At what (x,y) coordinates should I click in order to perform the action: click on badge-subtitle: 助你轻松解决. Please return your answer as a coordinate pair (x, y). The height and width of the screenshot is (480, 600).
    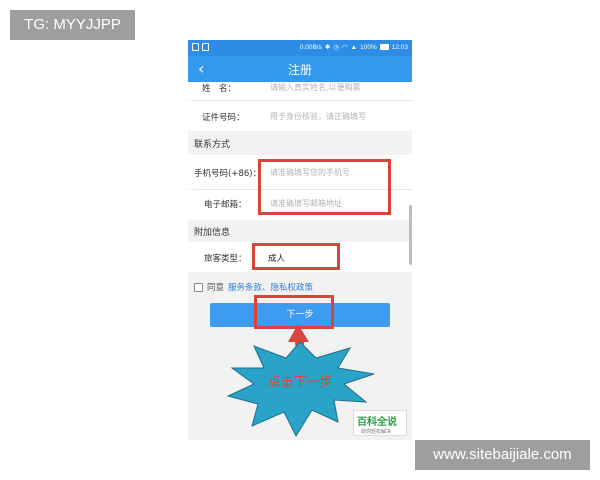
    Looking at the image, I should click on (376, 432).